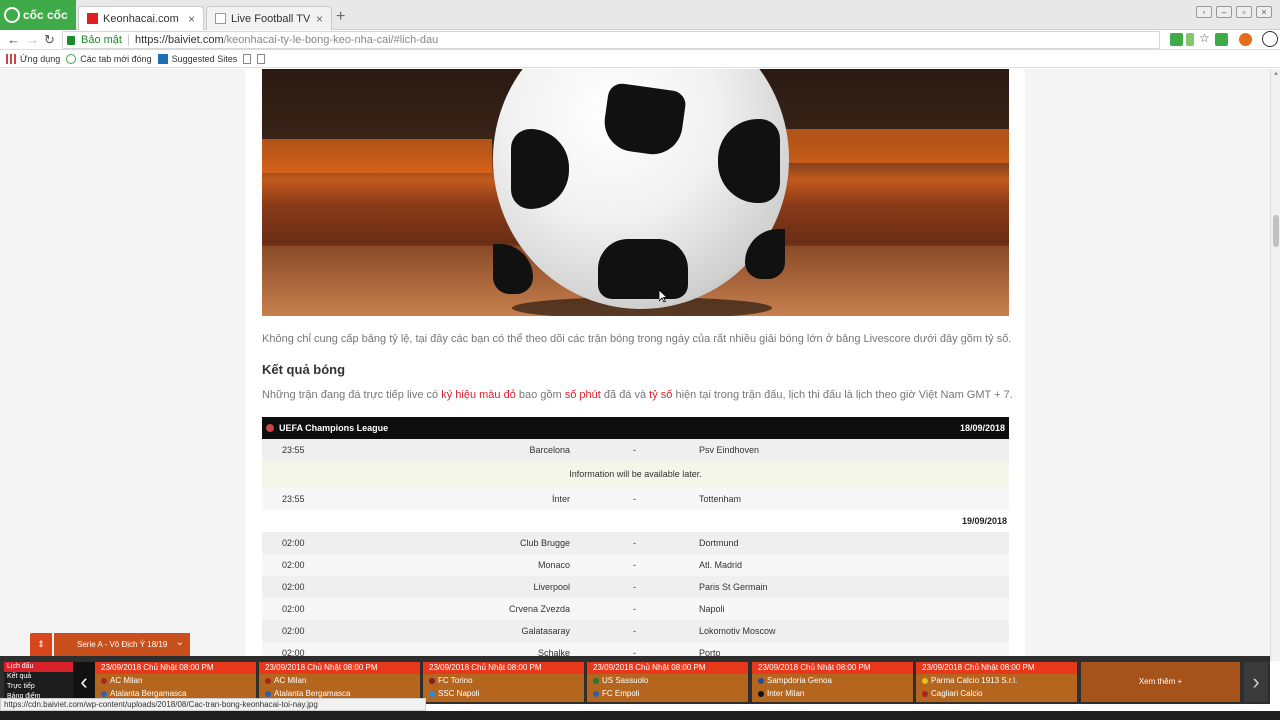 The width and height of the screenshot is (1280, 720). What do you see at coordinates (974, 680) in the screenshot?
I see `team-name: Parma Calcio 1913 S.r.l.` at bounding box center [974, 680].